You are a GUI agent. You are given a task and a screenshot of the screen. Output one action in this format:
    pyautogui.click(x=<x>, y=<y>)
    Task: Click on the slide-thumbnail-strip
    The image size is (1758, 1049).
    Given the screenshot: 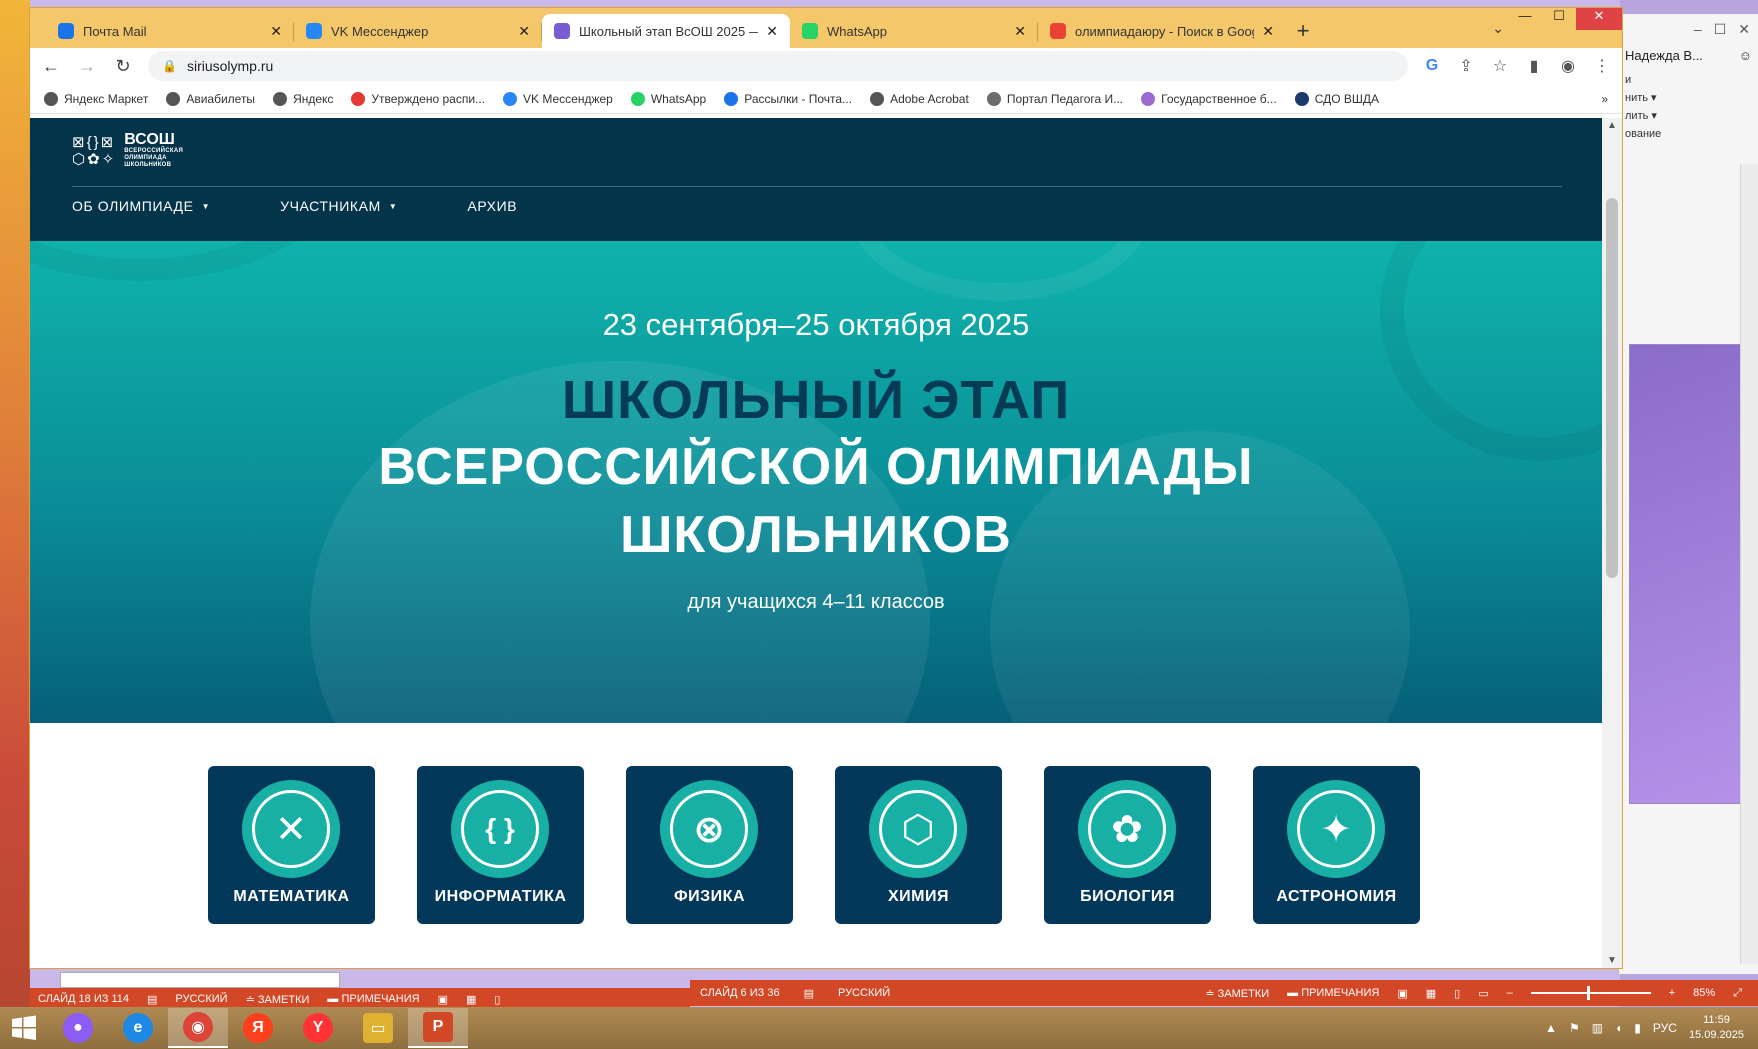 What is the action you would take?
    pyautogui.click(x=200, y=980)
    